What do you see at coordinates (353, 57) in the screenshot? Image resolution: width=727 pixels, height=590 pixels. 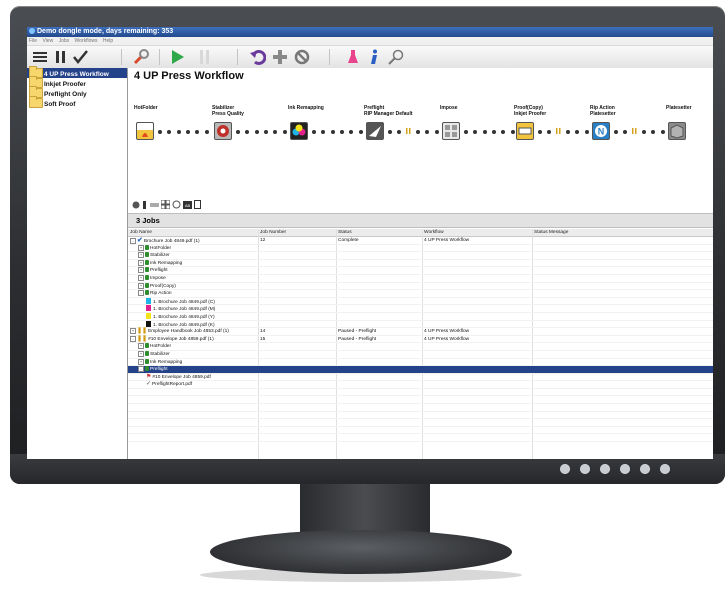 I see `flask-icon` at bounding box center [353, 57].